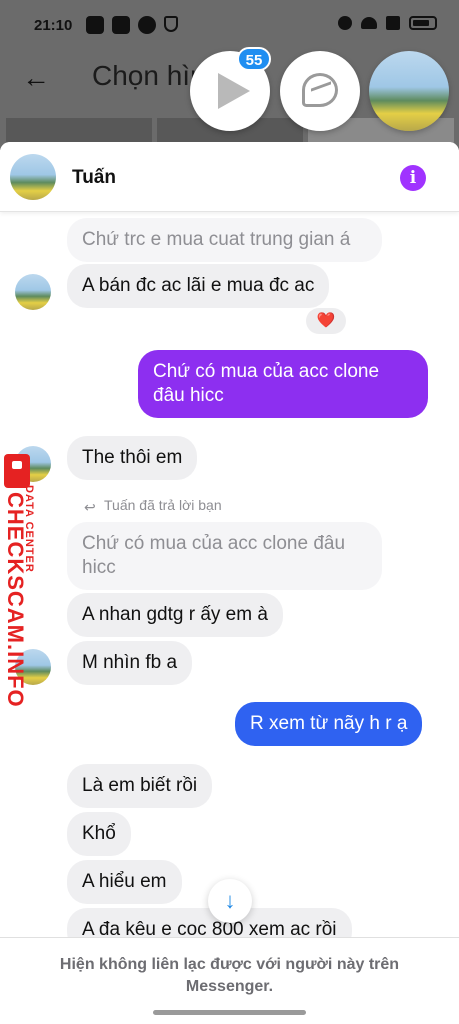 This screenshot has width=459, height=1024. What do you see at coordinates (121, 25) in the screenshot?
I see `zalo-icon` at bounding box center [121, 25].